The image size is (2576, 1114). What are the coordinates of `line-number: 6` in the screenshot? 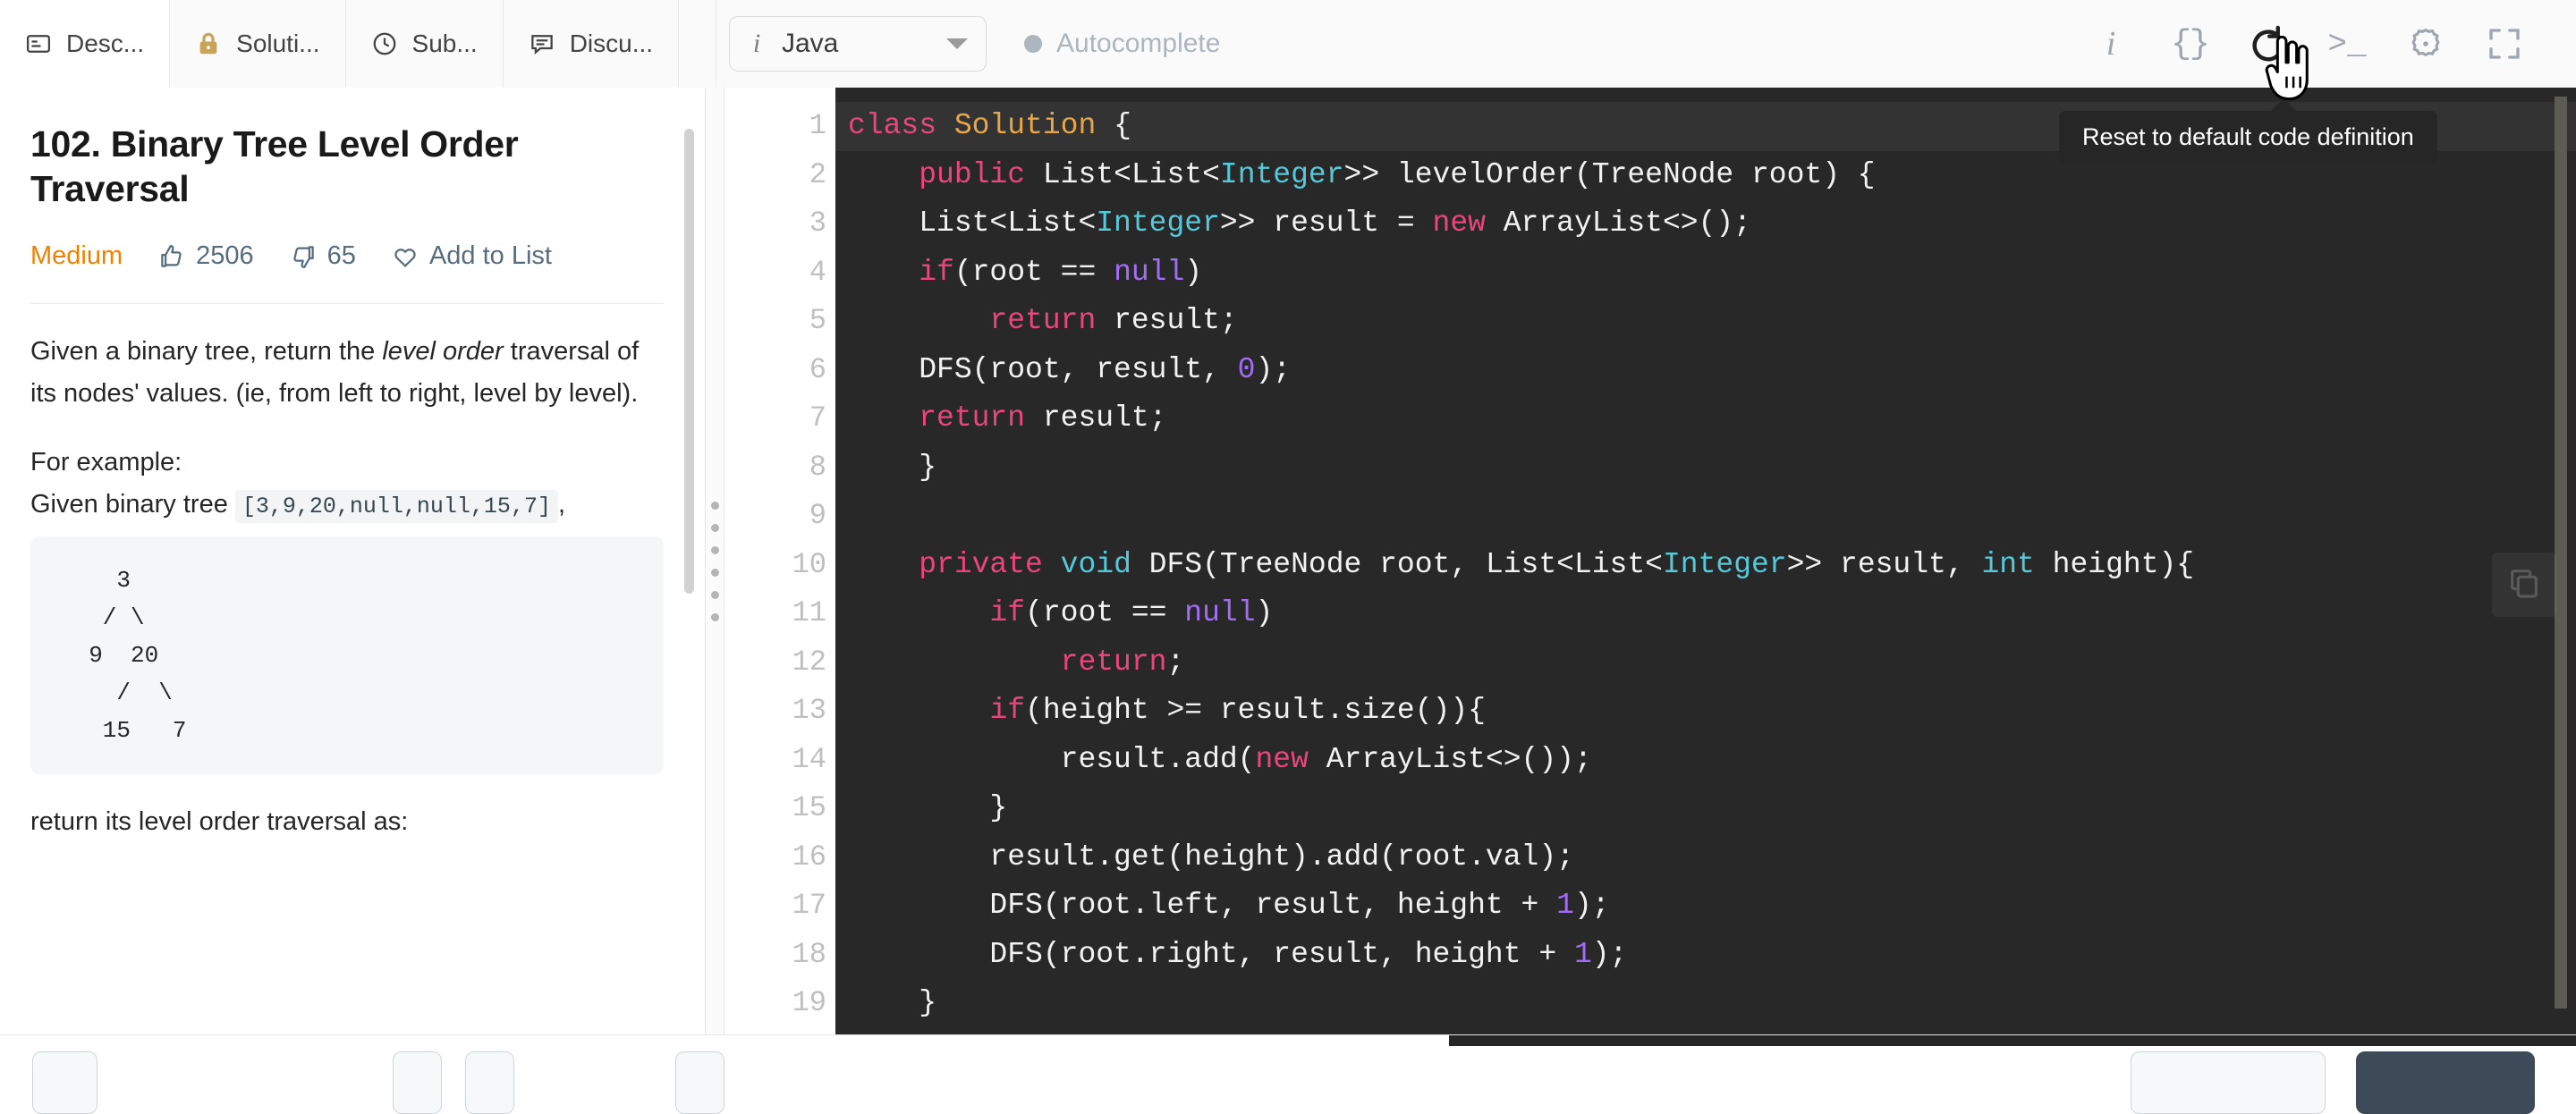 It's located at (817, 369).